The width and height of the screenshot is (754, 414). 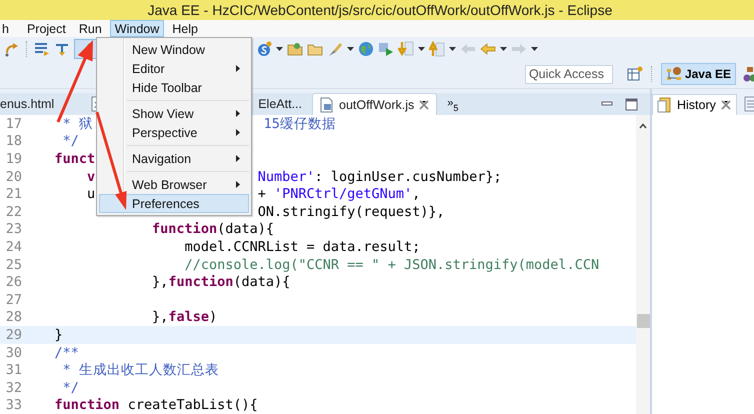 I want to click on code-text: * 生成出收工人数汇总表, so click(x=140, y=370).